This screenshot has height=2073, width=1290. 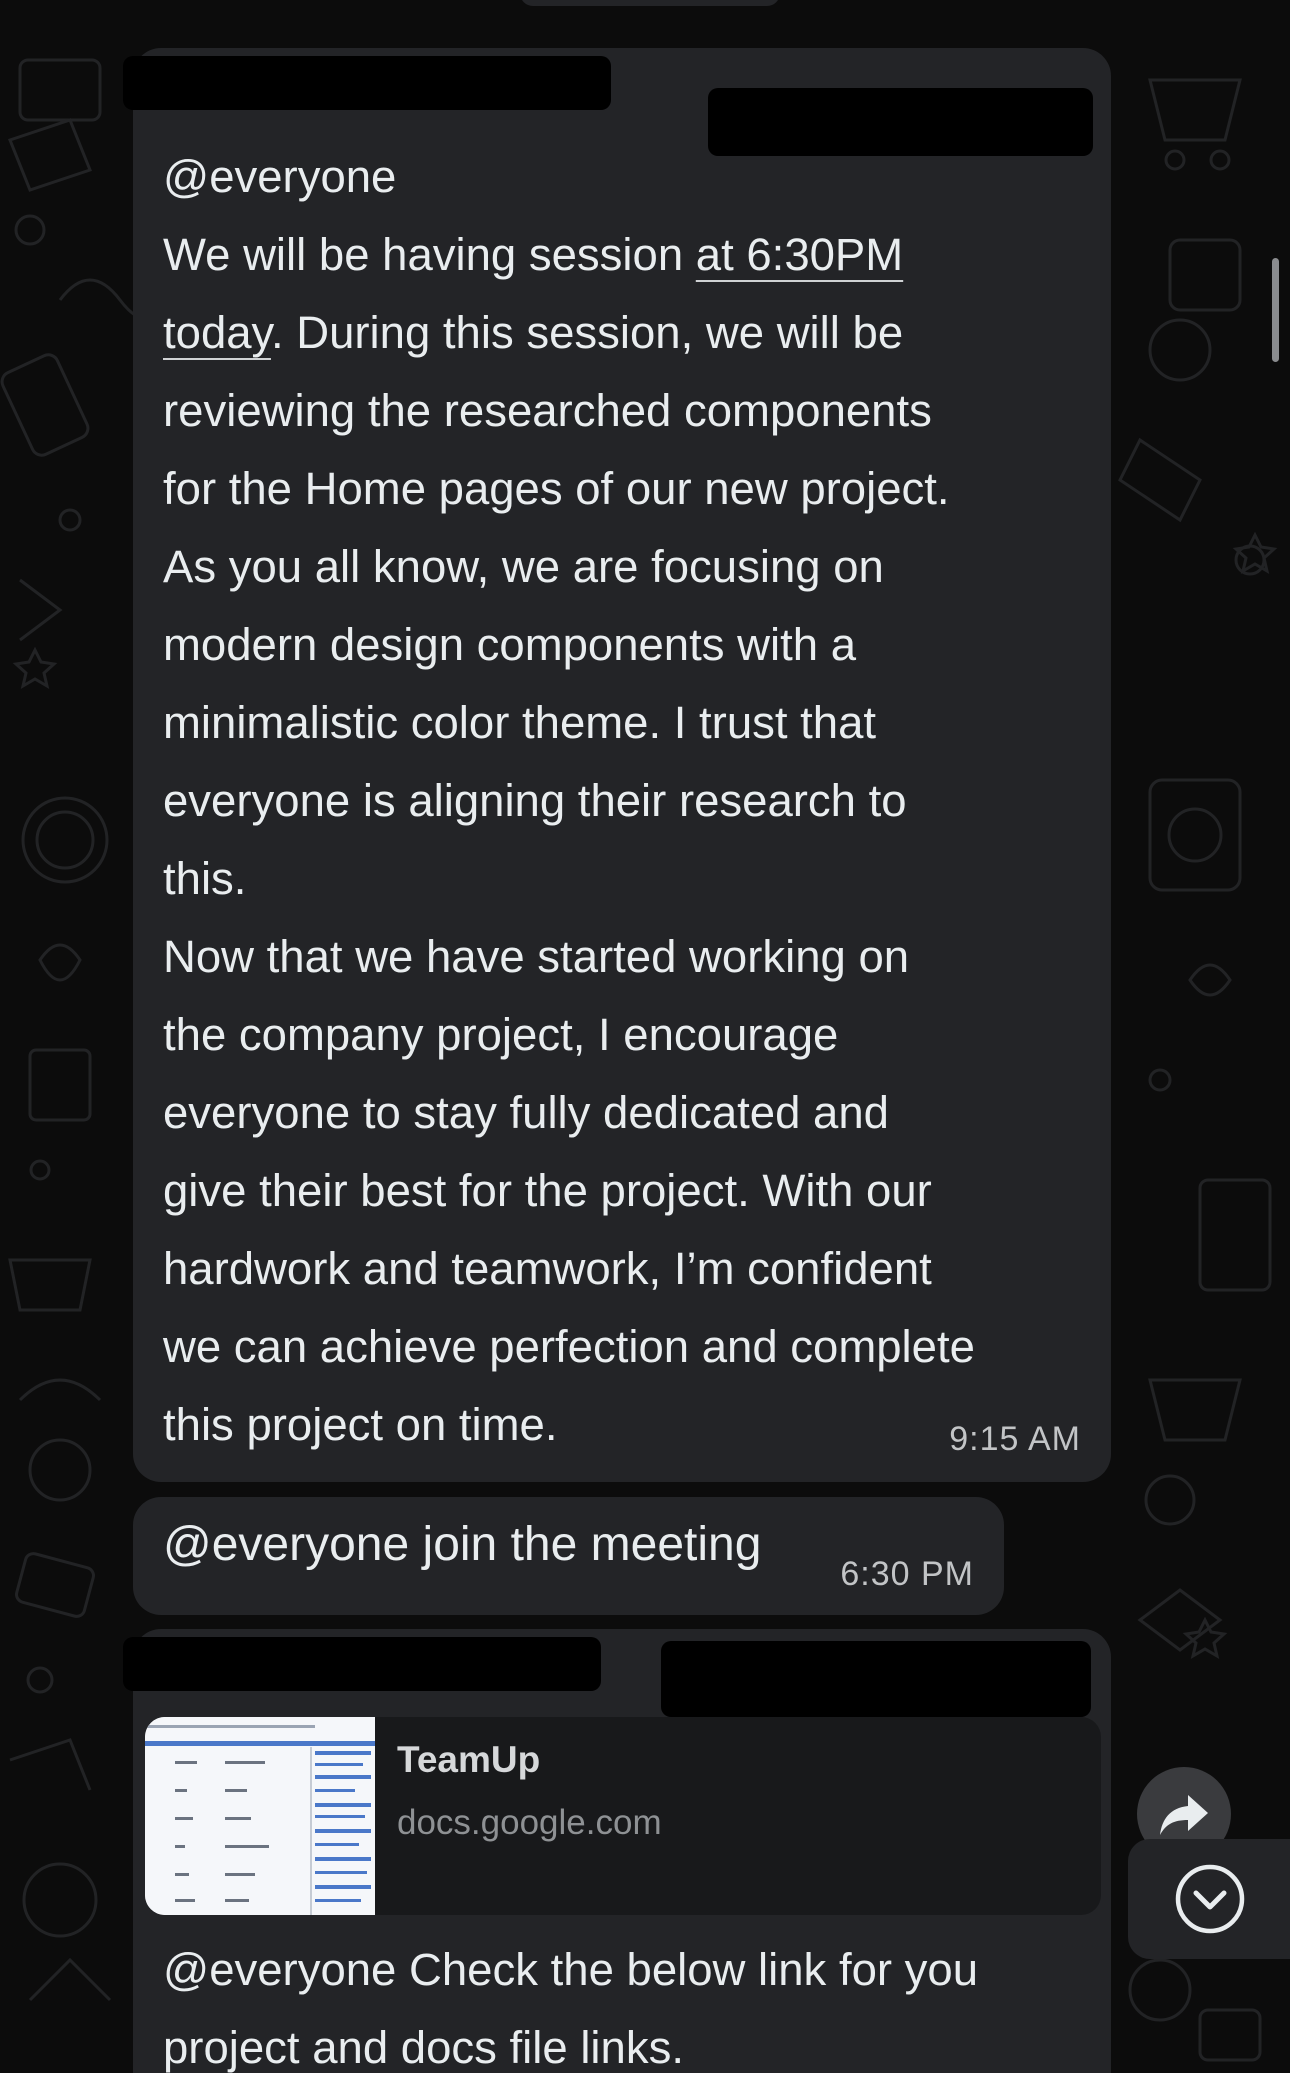 I want to click on date-time-link: at 6:30PM, so click(x=799, y=254).